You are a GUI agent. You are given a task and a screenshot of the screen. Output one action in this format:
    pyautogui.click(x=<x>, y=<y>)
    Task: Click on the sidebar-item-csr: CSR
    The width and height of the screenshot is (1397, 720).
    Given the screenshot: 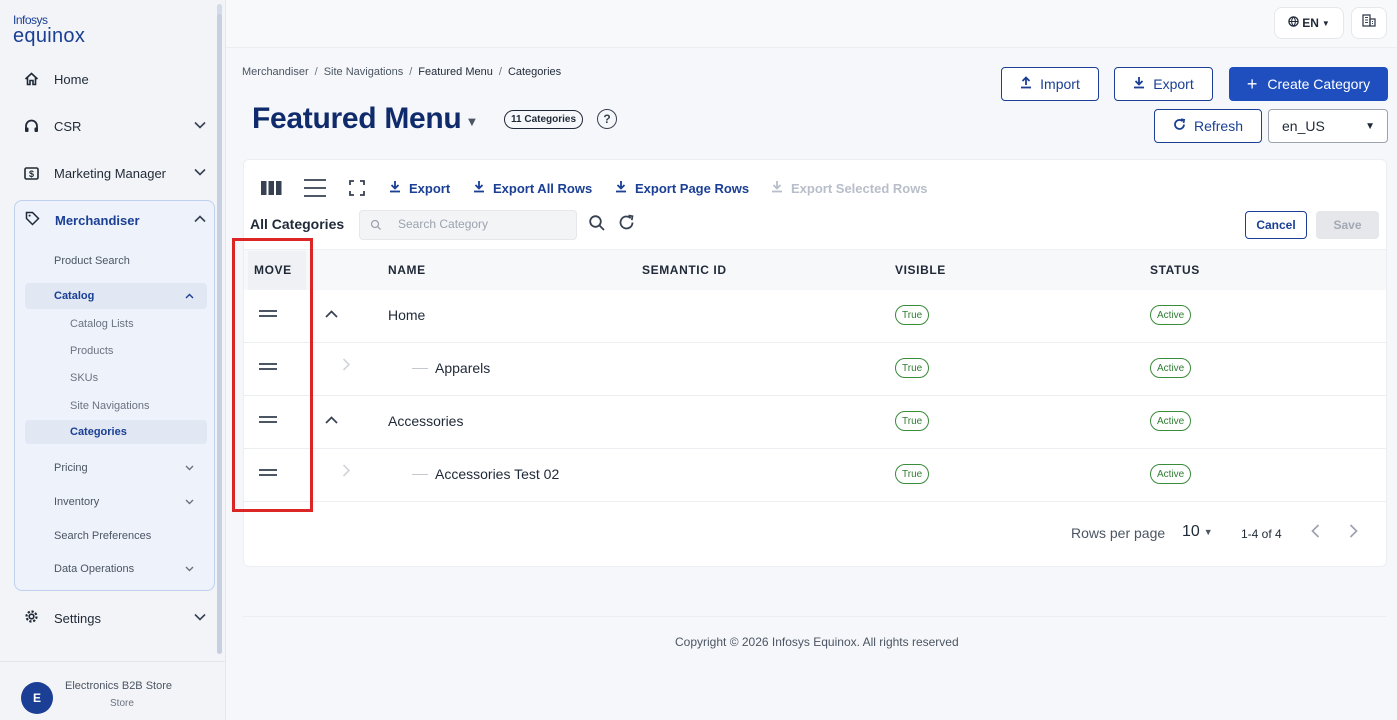 What is the action you would take?
    pyautogui.click(x=114, y=126)
    